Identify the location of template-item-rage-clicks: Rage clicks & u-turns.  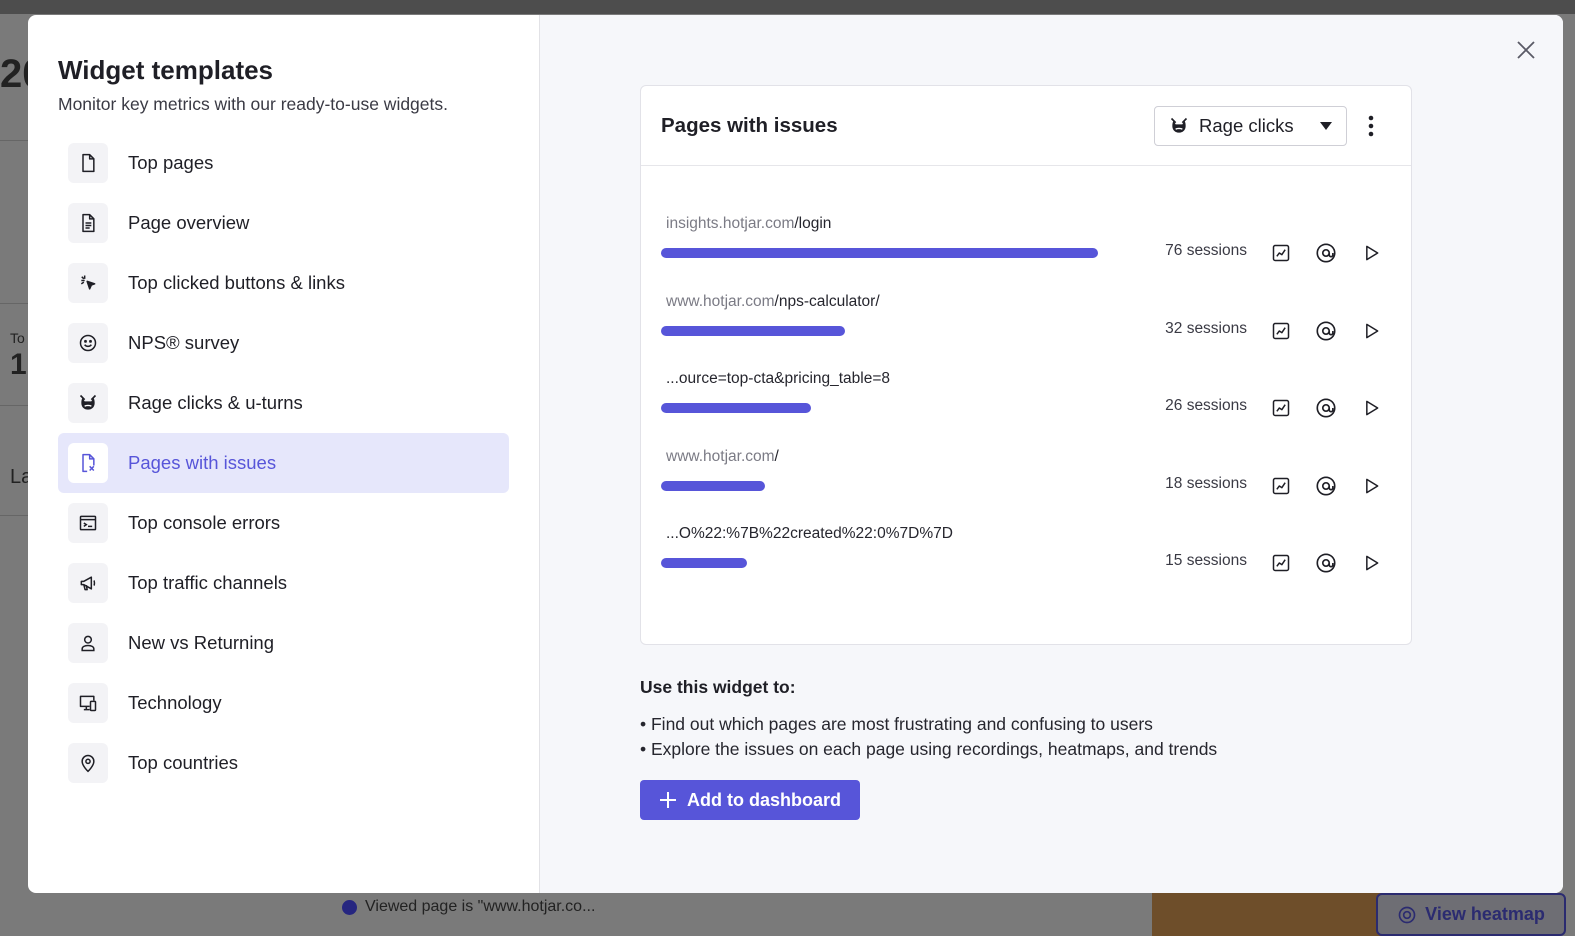
(283, 403).